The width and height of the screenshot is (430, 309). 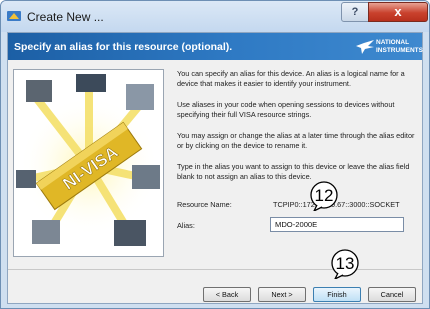 What do you see at coordinates (215, 16) in the screenshot?
I see `title-bar: Create New ... ? x` at bounding box center [215, 16].